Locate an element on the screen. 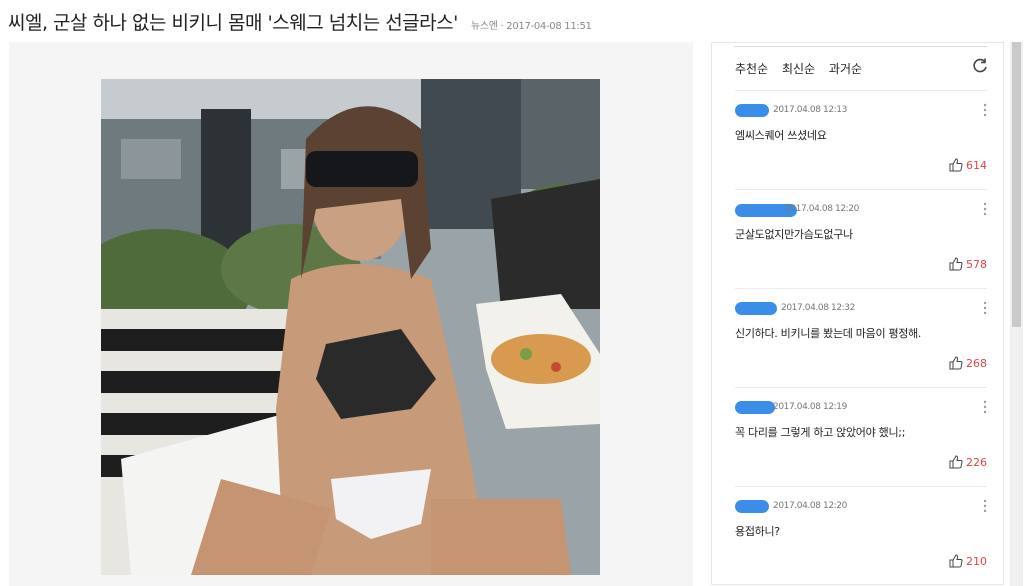  article-meta: 뉴스엔 · 2017-04-08 11:51 is located at coordinates (531, 26).